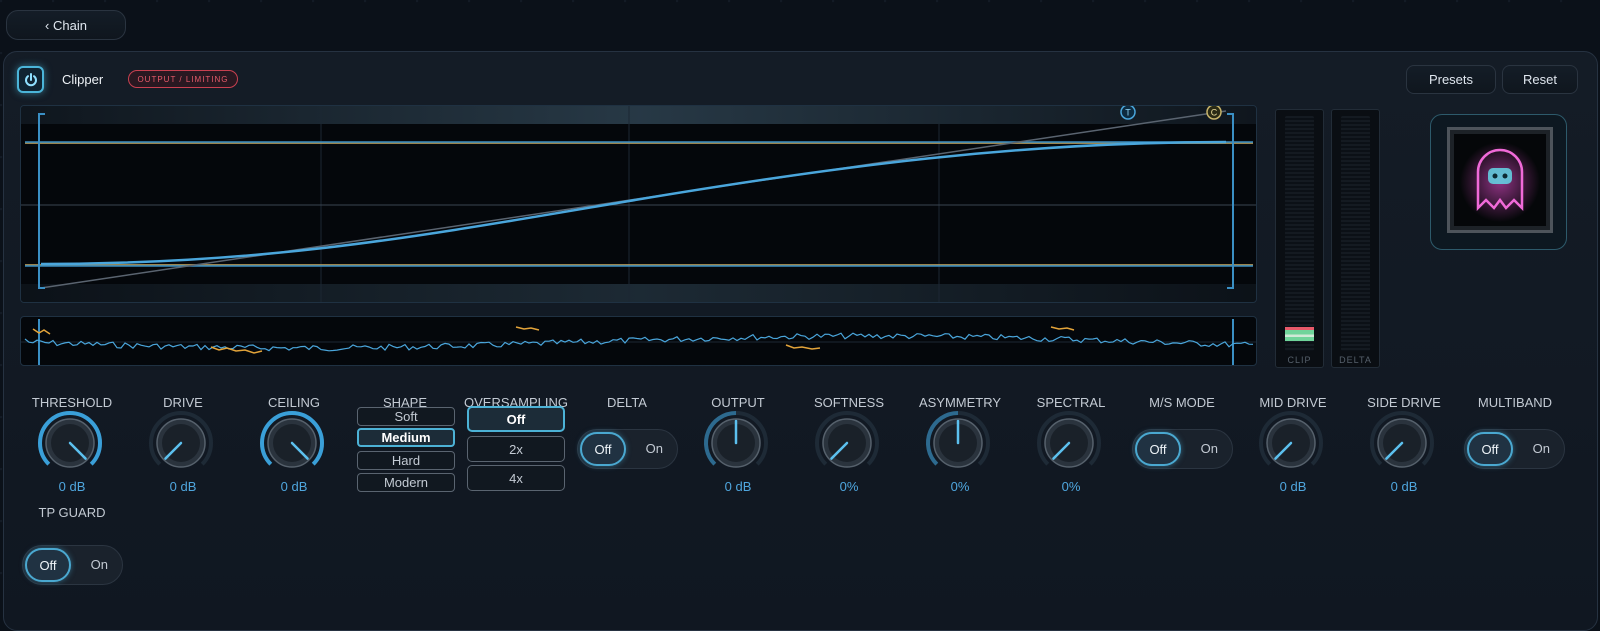 The height and width of the screenshot is (631, 1600). I want to click on tp-guard-on-option: On, so click(99, 564).